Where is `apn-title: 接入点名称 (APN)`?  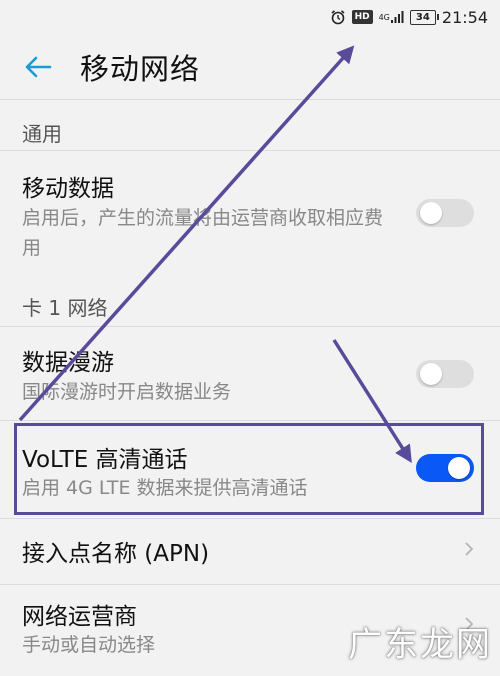 apn-title: 接入点名称 (APN) is located at coordinates (116, 554).